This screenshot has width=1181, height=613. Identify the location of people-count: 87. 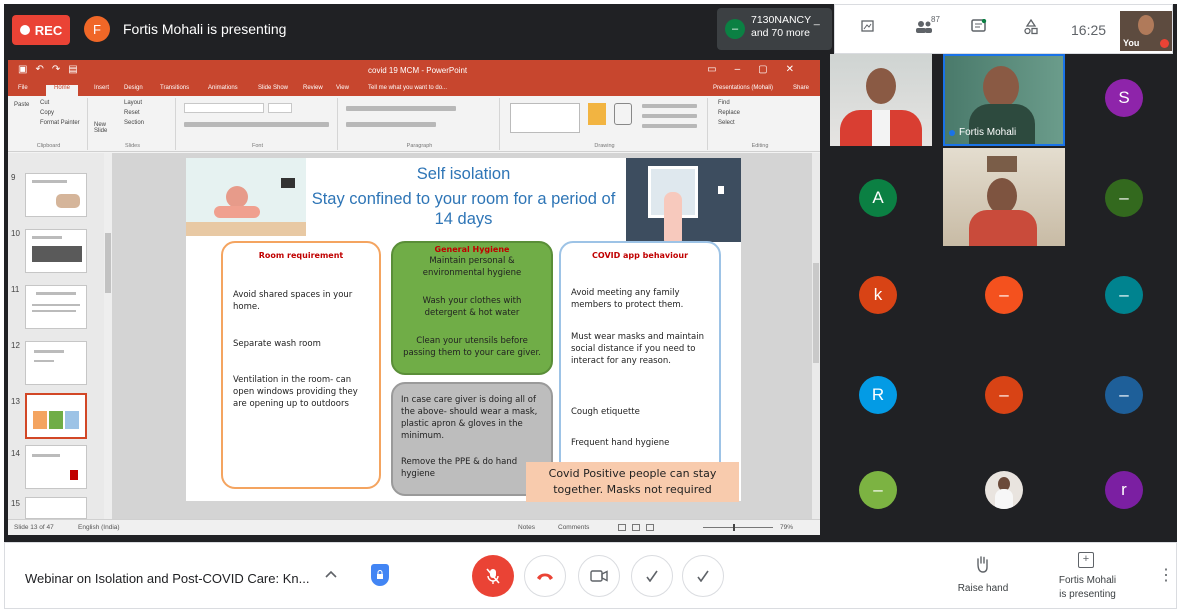
(935, 19).